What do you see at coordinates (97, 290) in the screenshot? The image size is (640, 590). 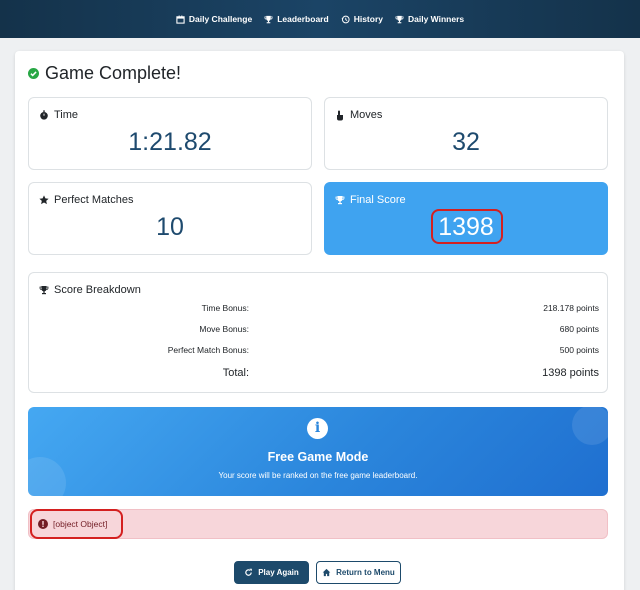 I see `score-breakdown-title: Score Breakdown` at bounding box center [97, 290].